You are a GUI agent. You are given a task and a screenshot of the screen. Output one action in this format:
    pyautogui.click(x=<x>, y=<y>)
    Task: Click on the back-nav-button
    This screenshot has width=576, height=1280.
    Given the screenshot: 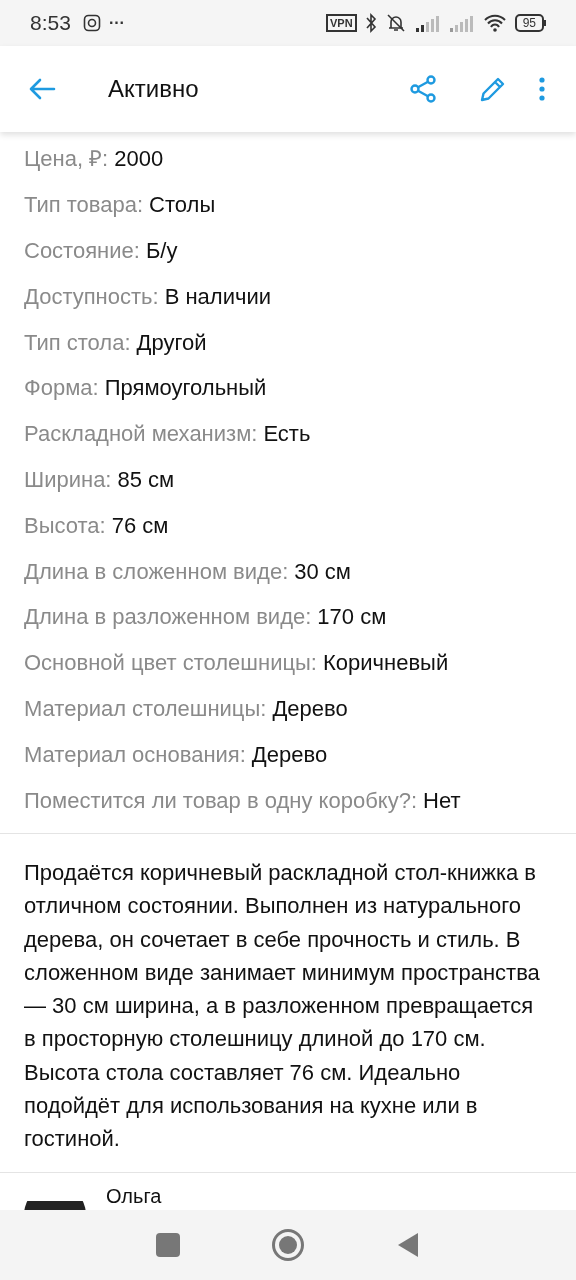 What is the action you would take?
    pyautogui.click(x=408, y=1245)
    